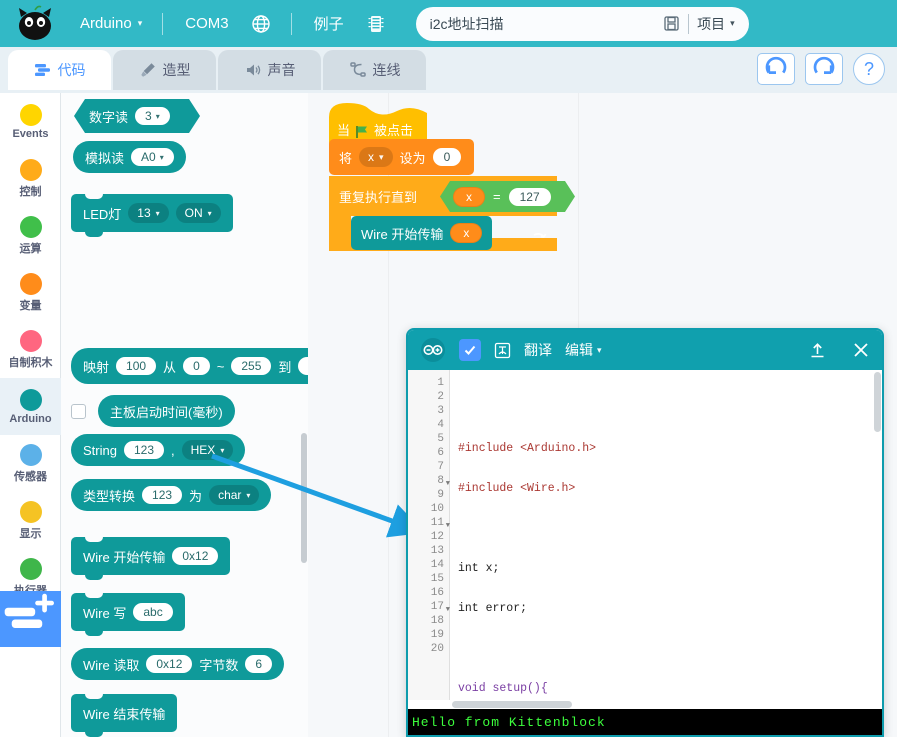 The height and width of the screenshot is (737, 897). What do you see at coordinates (304, 498) in the screenshot?
I see `palette-scrollbar` at bounding box center [304, 498].